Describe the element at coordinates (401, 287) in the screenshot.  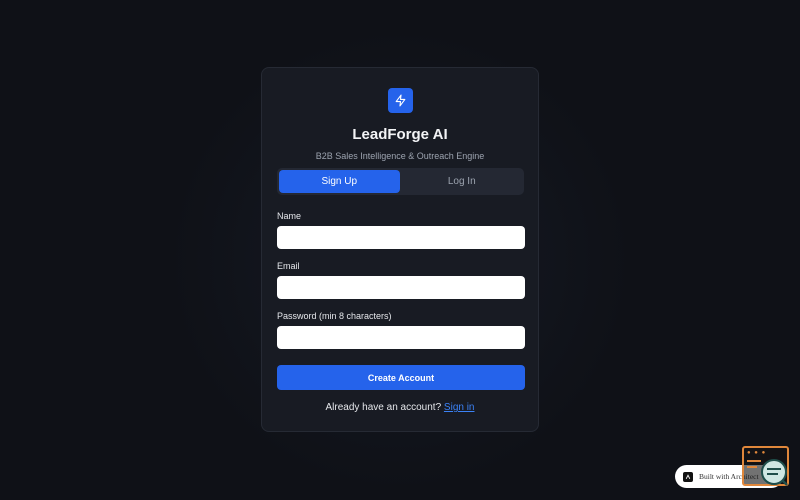
I see `email-input` at that location.